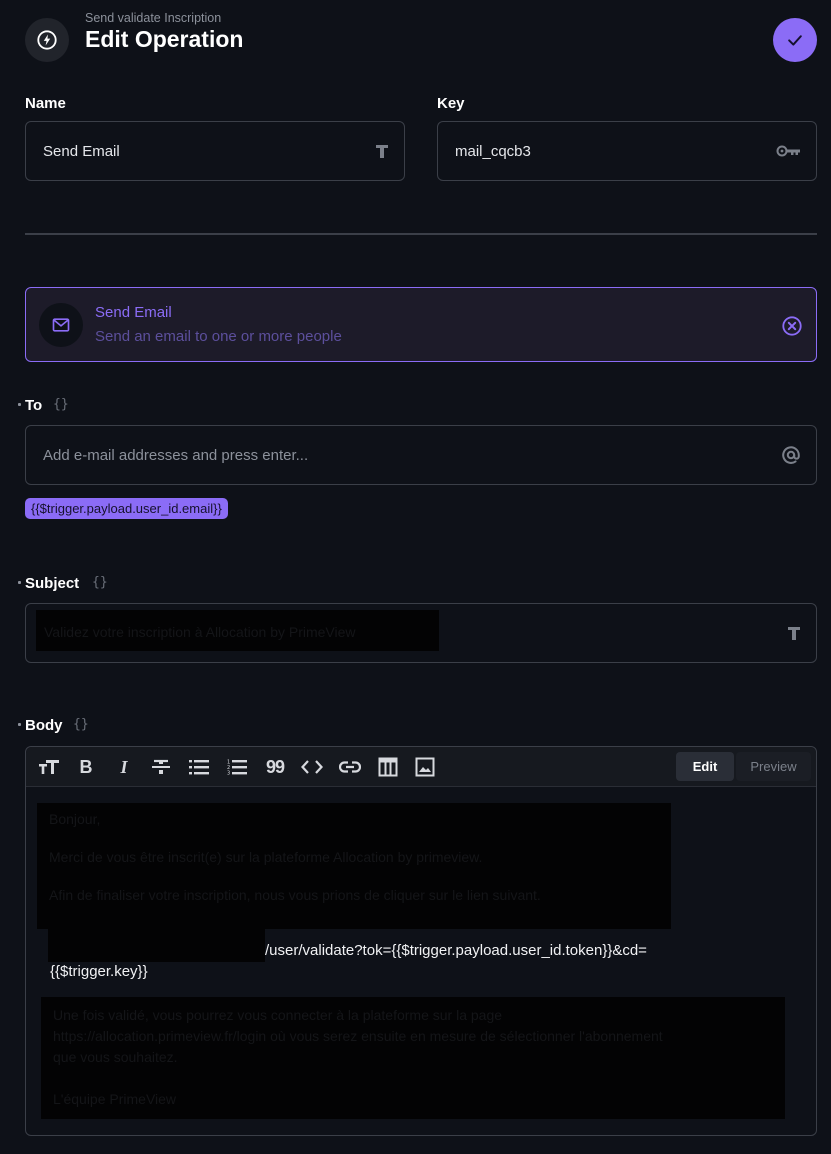 This screenshot has width=831, height=1154. What do you see at coordinates (153, 18) in the screenshot?
I see `header-subtitle: Send validate Inscription` at bounding box center [153, 18].